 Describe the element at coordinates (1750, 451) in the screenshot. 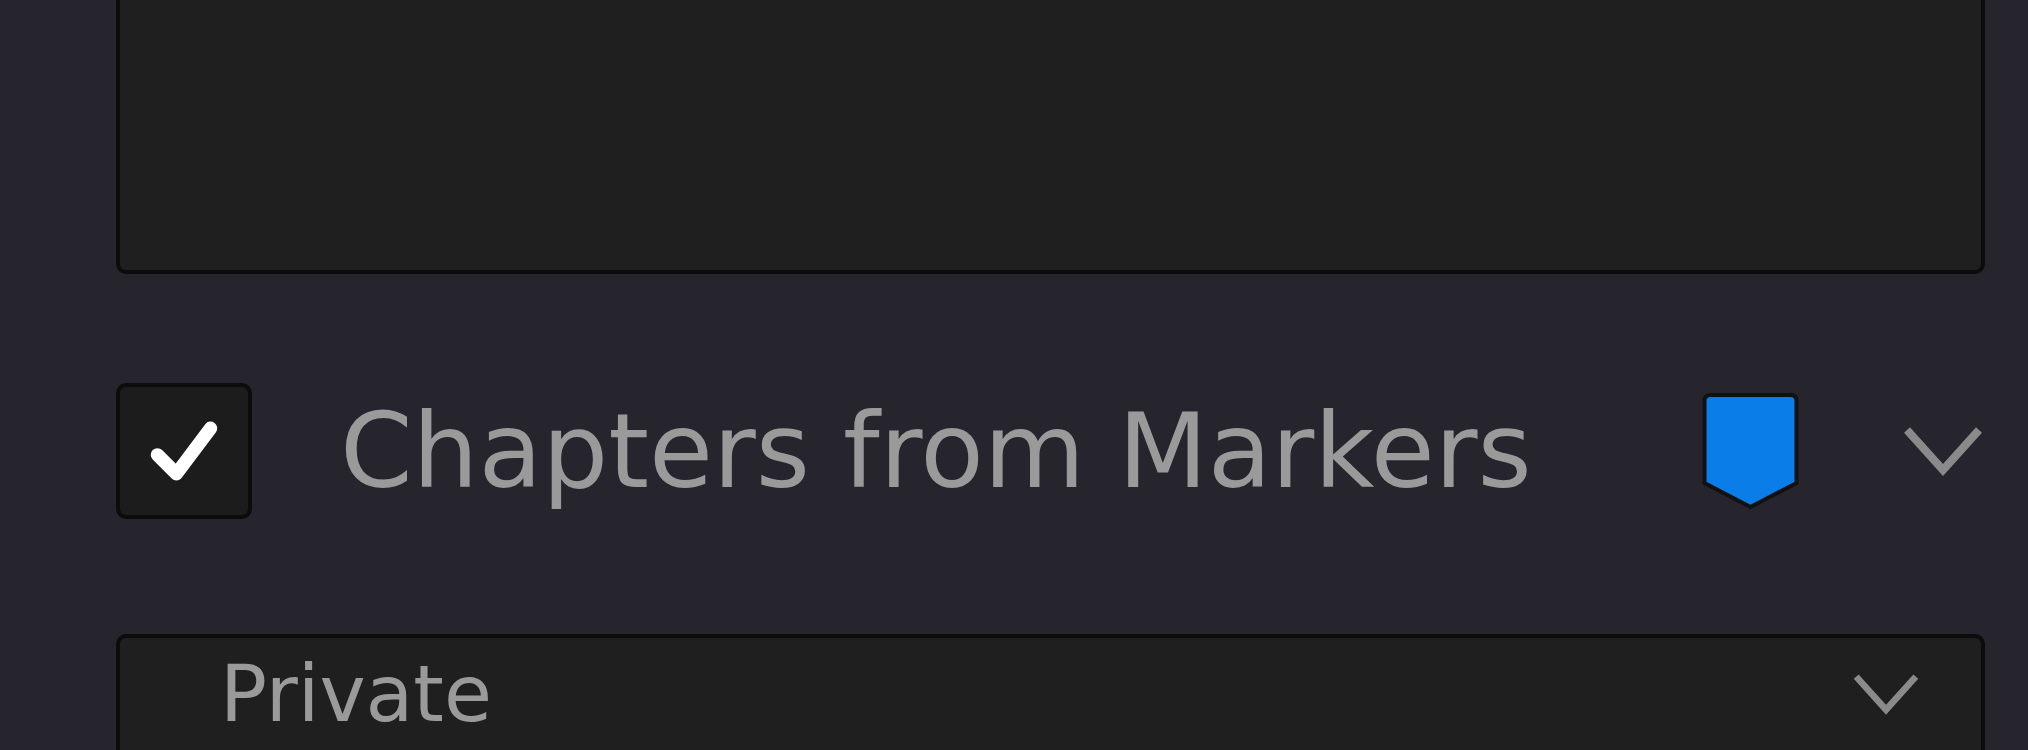

I see `marker-icon` at that location.